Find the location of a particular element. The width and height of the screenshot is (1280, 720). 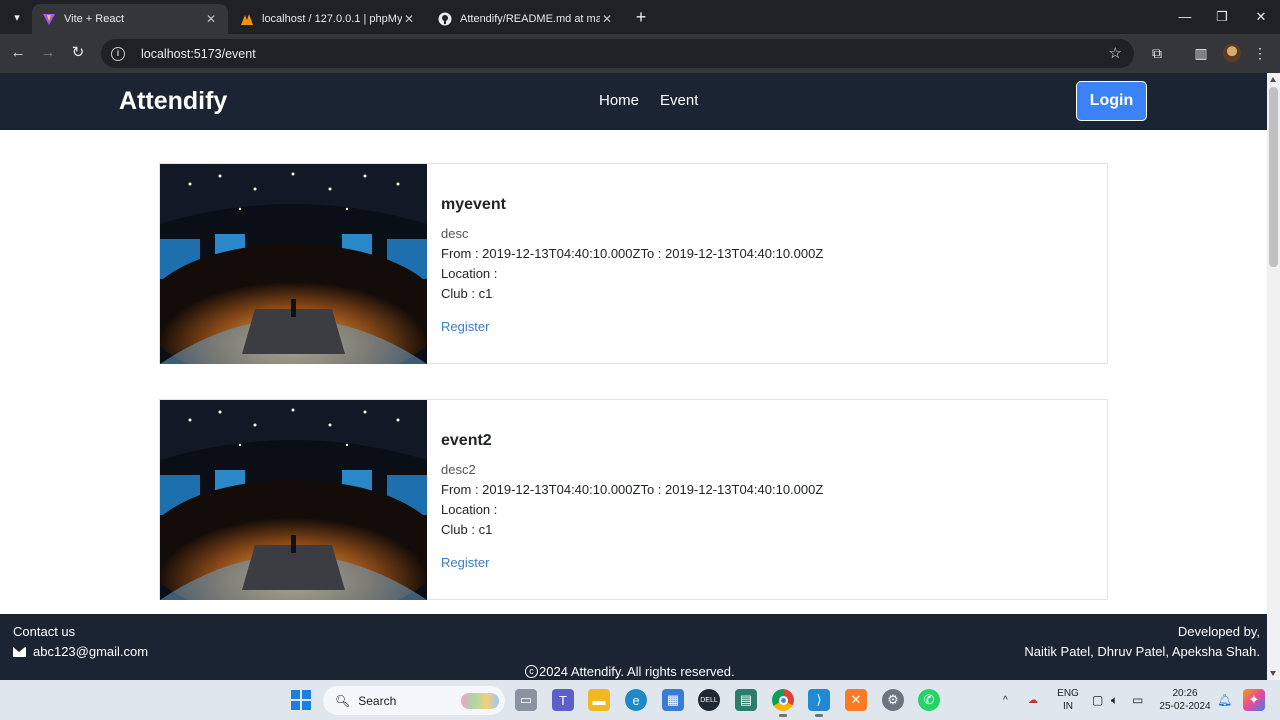

event-description: desc2 is located at coordinates (458, 469).